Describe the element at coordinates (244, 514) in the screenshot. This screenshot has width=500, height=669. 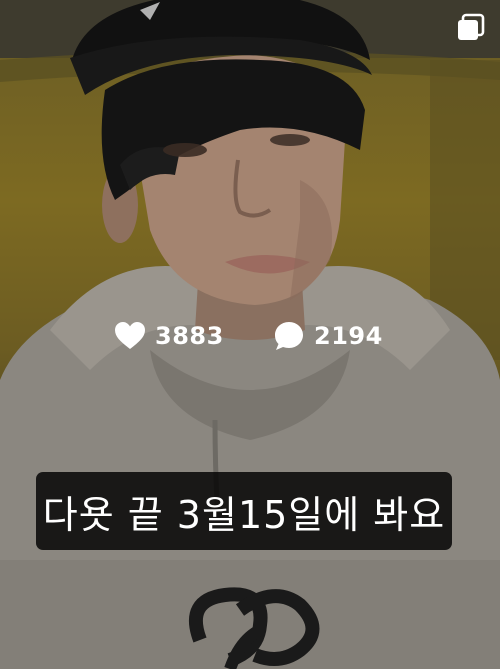
I see `caption-text: 다욧 끝 3월15일에 봐요` at that location.